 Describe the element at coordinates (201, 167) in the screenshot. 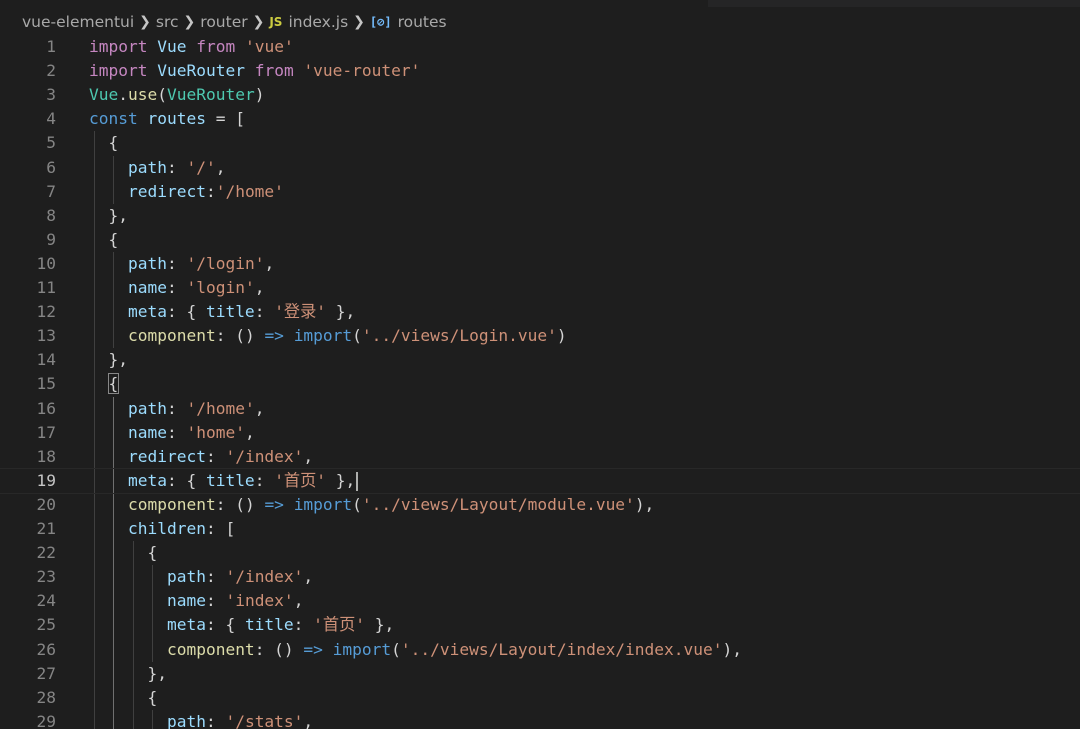

I see `code-token: '/'` at that location.